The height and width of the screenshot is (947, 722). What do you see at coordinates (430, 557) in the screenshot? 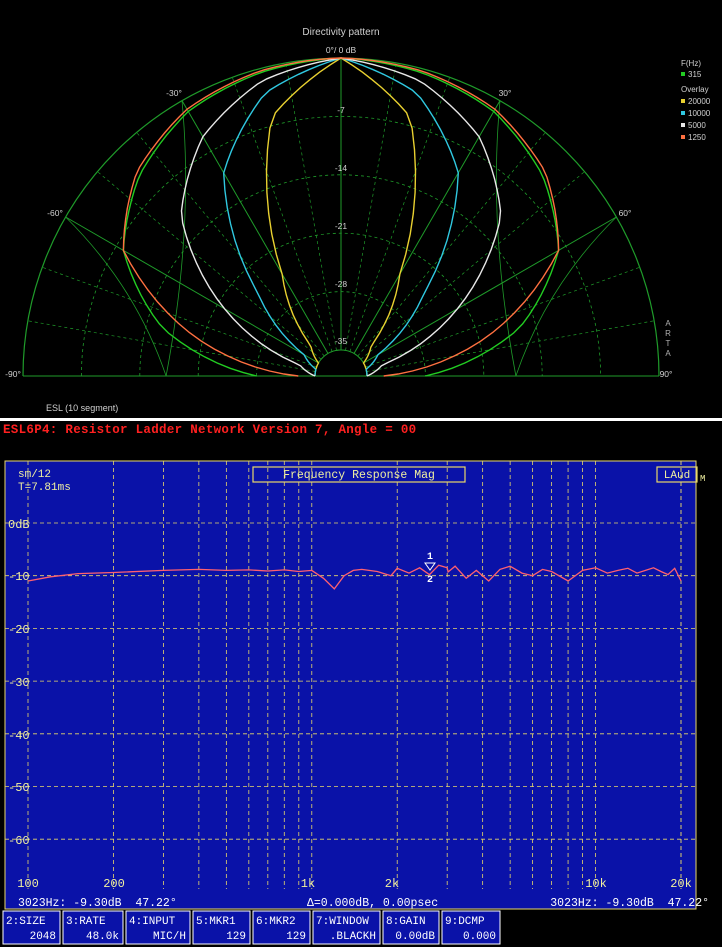
I see `marker-1-label: 1` at bounding box center [430, 557].